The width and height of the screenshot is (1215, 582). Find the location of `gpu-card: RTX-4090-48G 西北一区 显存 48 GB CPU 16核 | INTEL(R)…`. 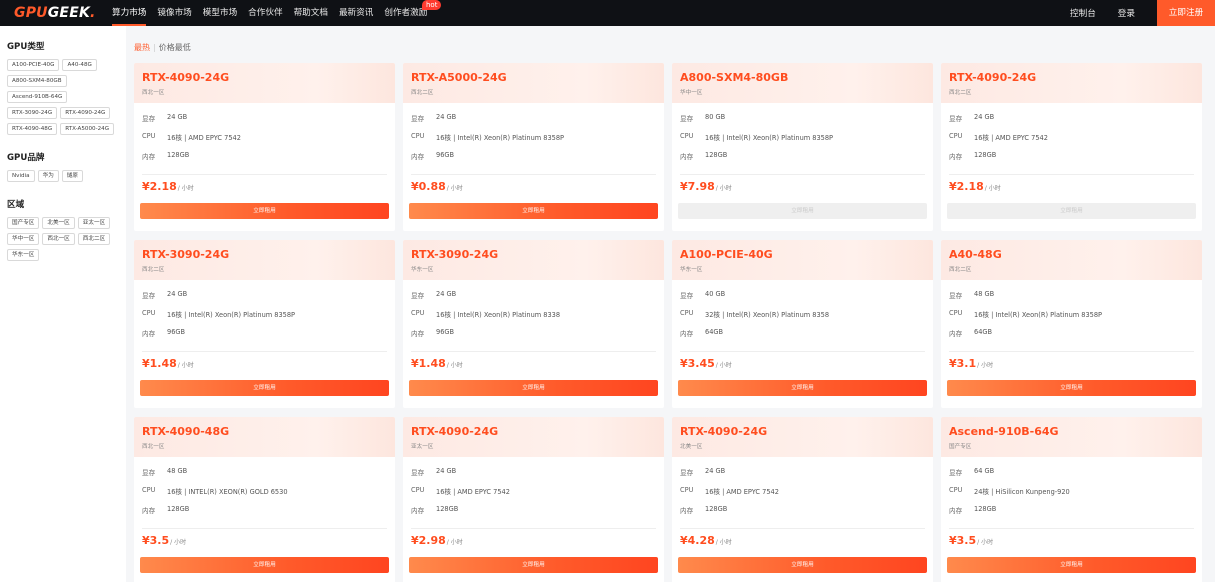

gpu-card: RTX-4090-48G 西北一区 显存 48 GB CPU 16核 | INTEL(R)… is located at coordinates (264, 499).